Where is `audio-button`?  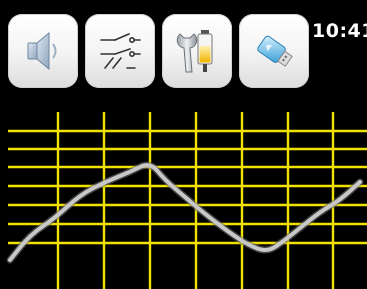 audio-button is located at coordinates (43, 51).